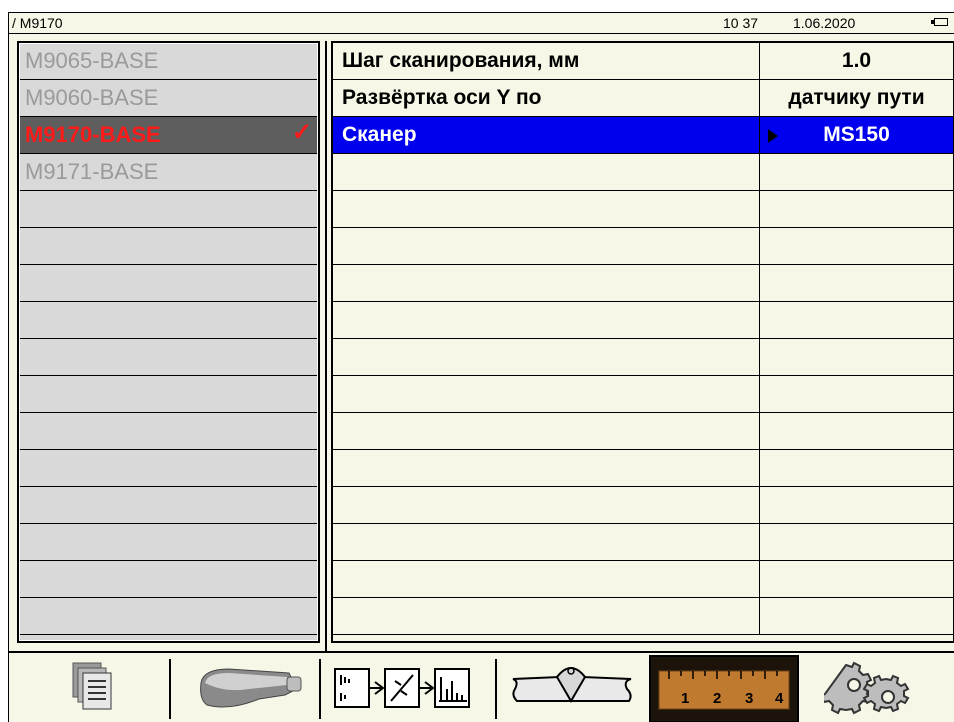 Image resolution: width=954 pixels, height=722 pixels. I want to click on base-item: M9065-BASE, so click(168, 61).